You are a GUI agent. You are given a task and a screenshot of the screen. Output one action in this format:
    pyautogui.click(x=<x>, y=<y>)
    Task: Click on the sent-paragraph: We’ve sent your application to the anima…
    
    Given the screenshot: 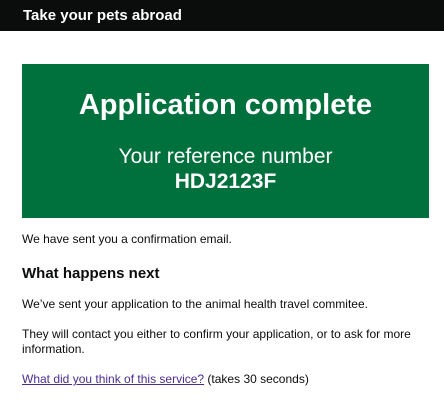 What is the action you would take?
    pyautogui.click(x=195, y=304)
    